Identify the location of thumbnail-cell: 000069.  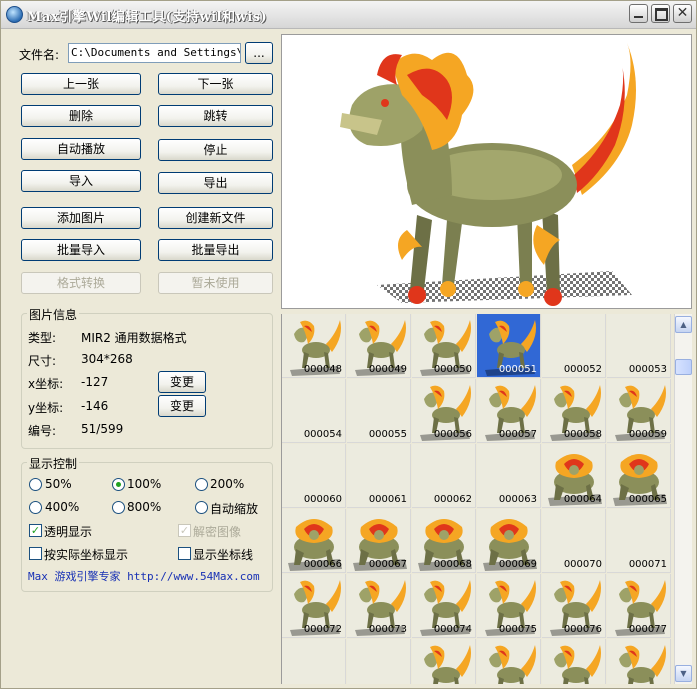
(509, 541).